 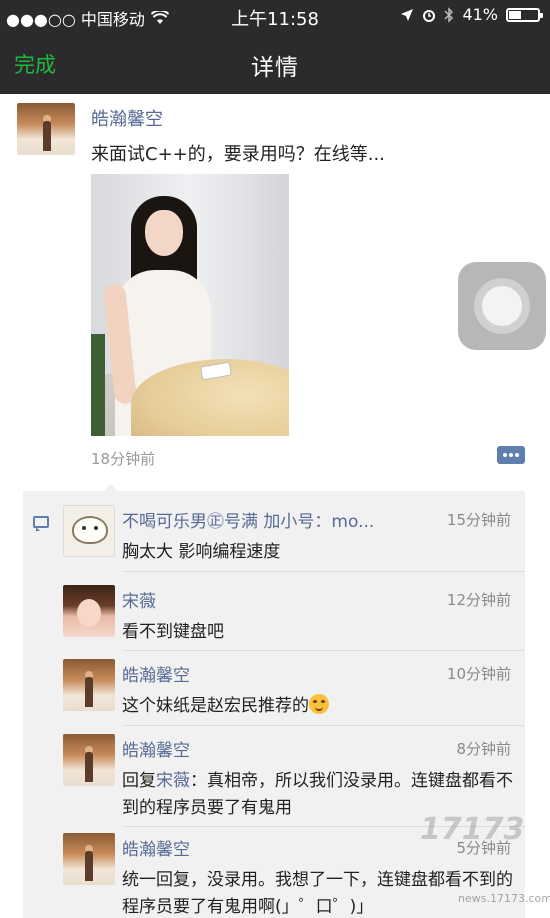 What do you see at coordinates (511, 455) in the screenshot?
I see `comment-action-button` at bounding box center [511, 455].